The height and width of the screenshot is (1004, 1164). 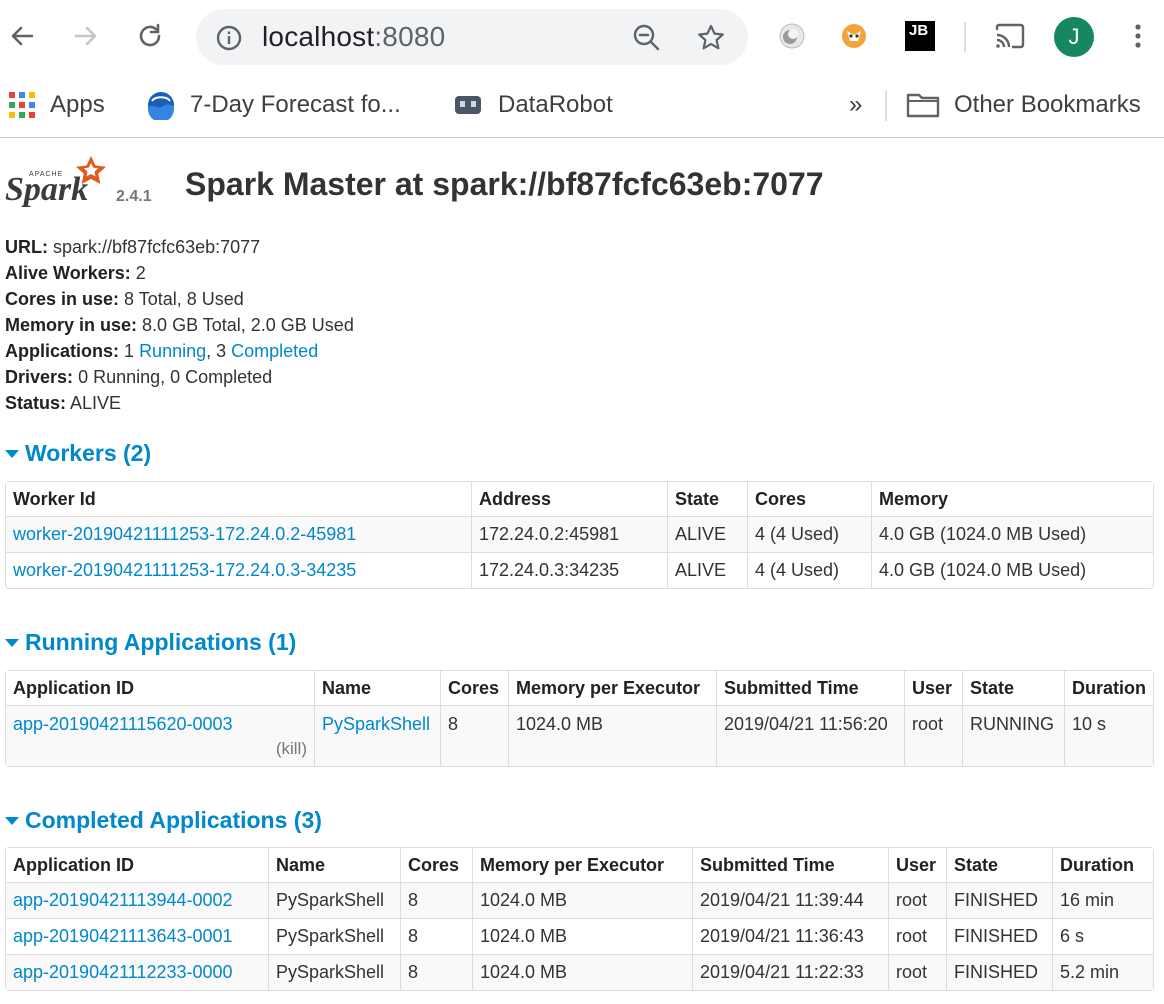 I want to click on kill-app-link: (kill), so click(x=160, y=749).